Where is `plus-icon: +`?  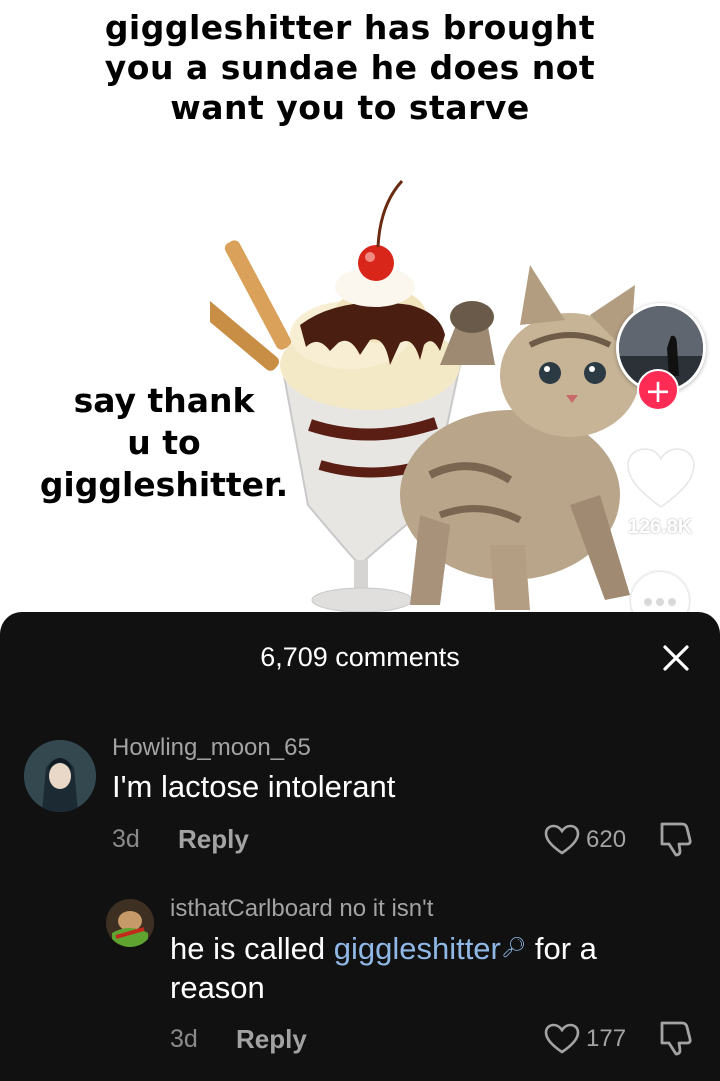 plus-icon: + is located at coordinates (658, 391).